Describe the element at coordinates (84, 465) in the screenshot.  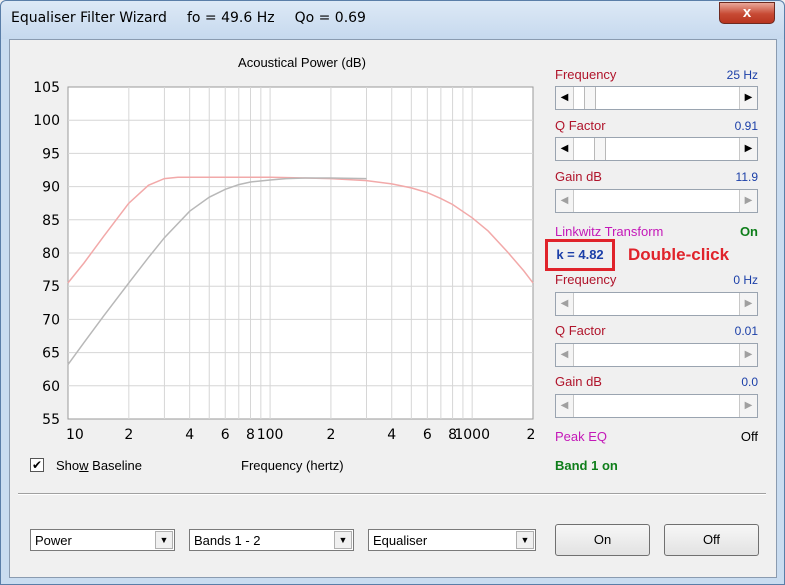
I see `baseline-label-accelerator: w` at that location.